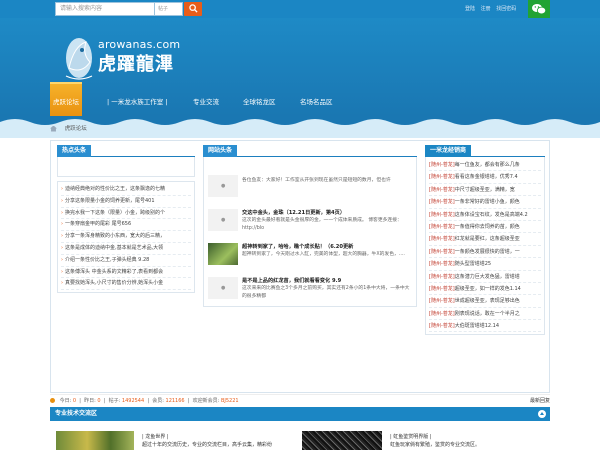 This screenshot has height=450, width=600. I want to click on stat-yesterday-label: 昨日:, so click(90, 401).